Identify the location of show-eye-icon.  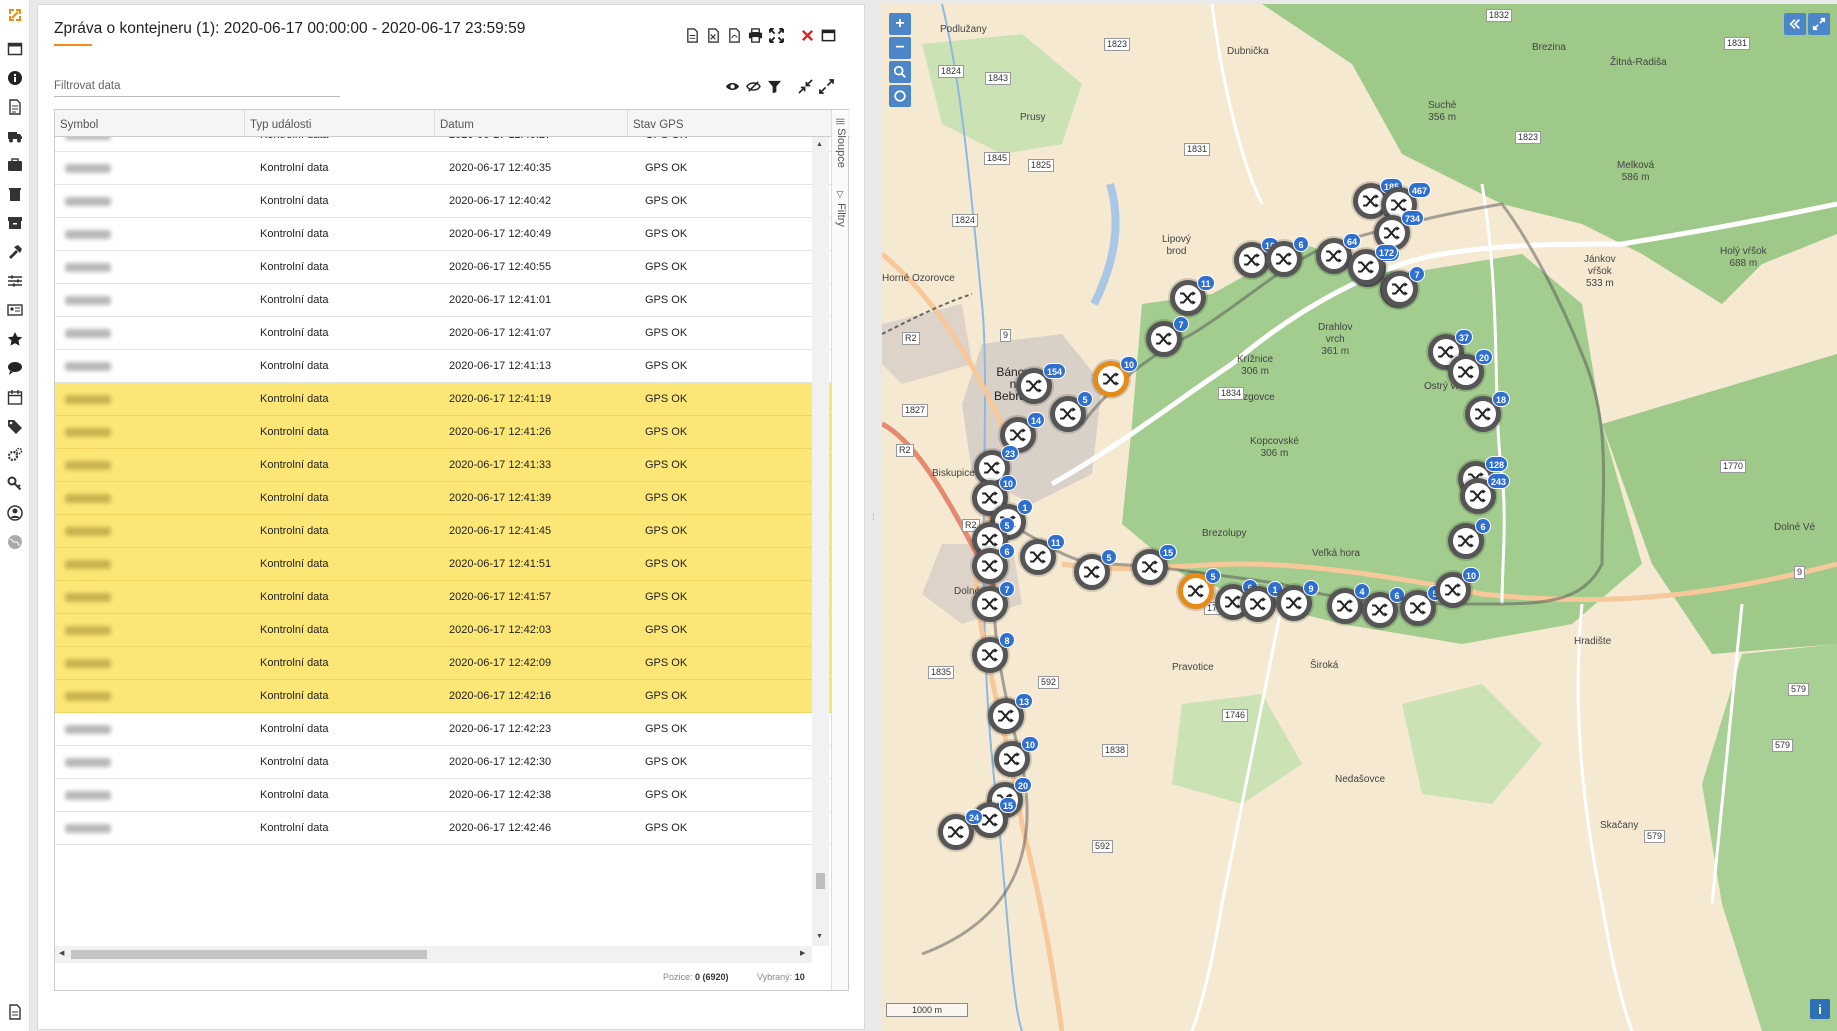
(732, 86).